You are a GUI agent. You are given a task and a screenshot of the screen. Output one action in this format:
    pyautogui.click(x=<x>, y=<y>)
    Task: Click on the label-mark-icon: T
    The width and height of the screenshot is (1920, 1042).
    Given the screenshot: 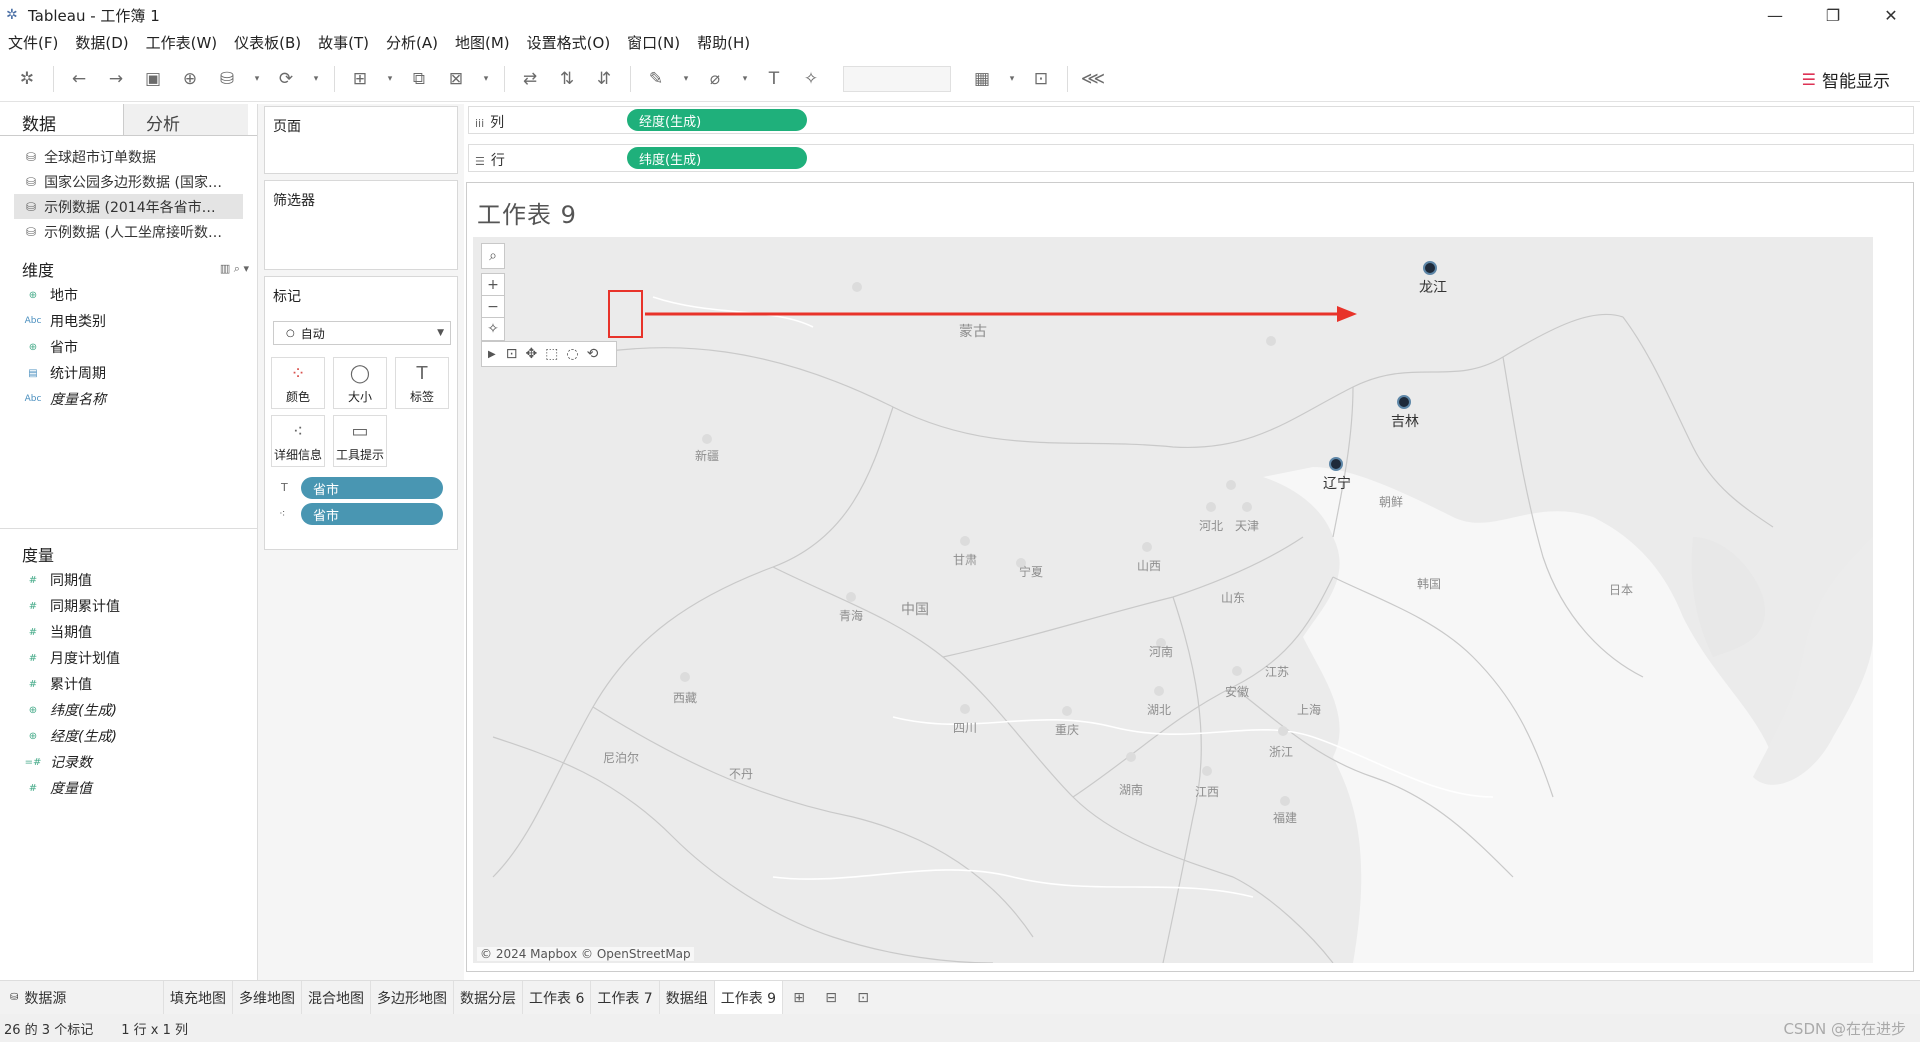 What is the action you would take?
    pyautogui.click(x=284, y=487)
    